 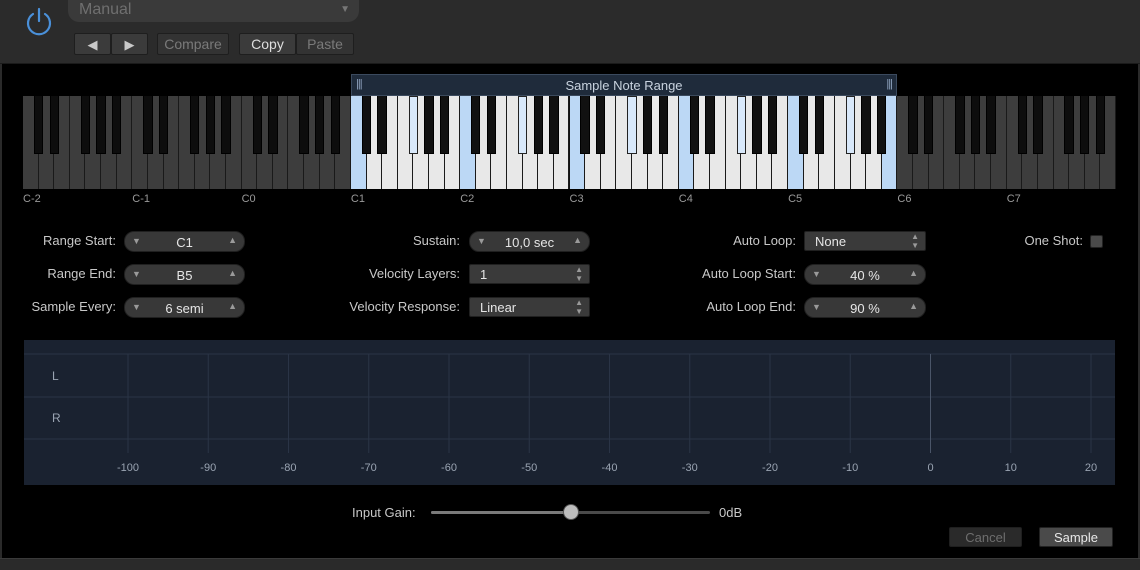 I want to click on velocity-layers-select: 1 ▲ ▼, so click(x=529, y=274).